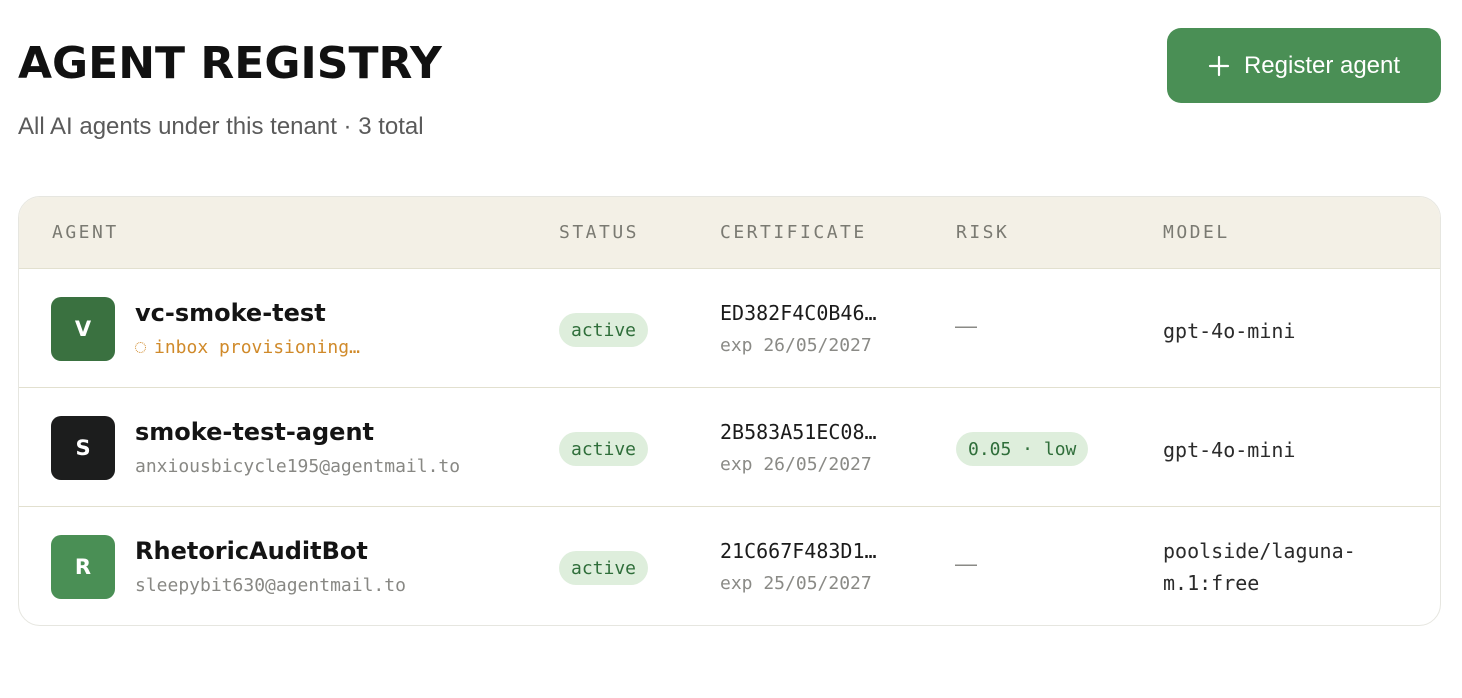 This screenshot has width=1462, height=698. What do you see at coordinates (83, 567) in the screenshot?
I see `avatar: R` at bounding box center [83, 567].